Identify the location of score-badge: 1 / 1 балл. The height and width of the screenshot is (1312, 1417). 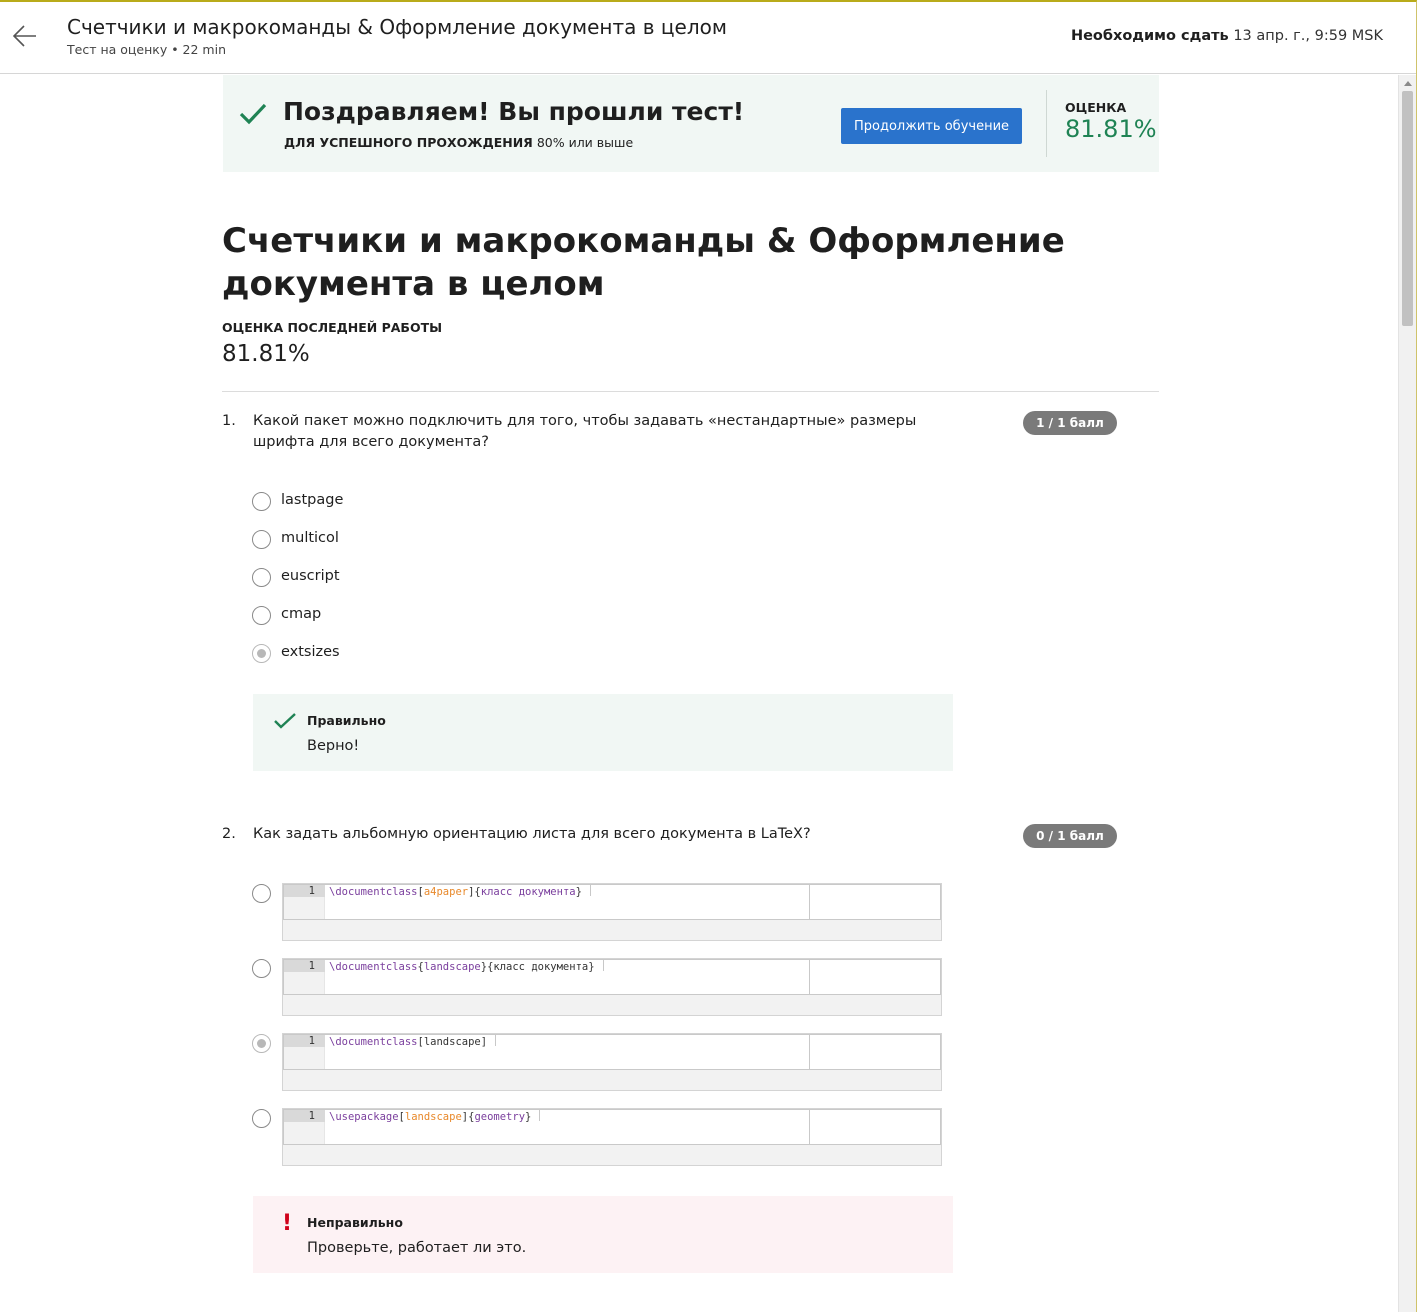
(1070, 423).